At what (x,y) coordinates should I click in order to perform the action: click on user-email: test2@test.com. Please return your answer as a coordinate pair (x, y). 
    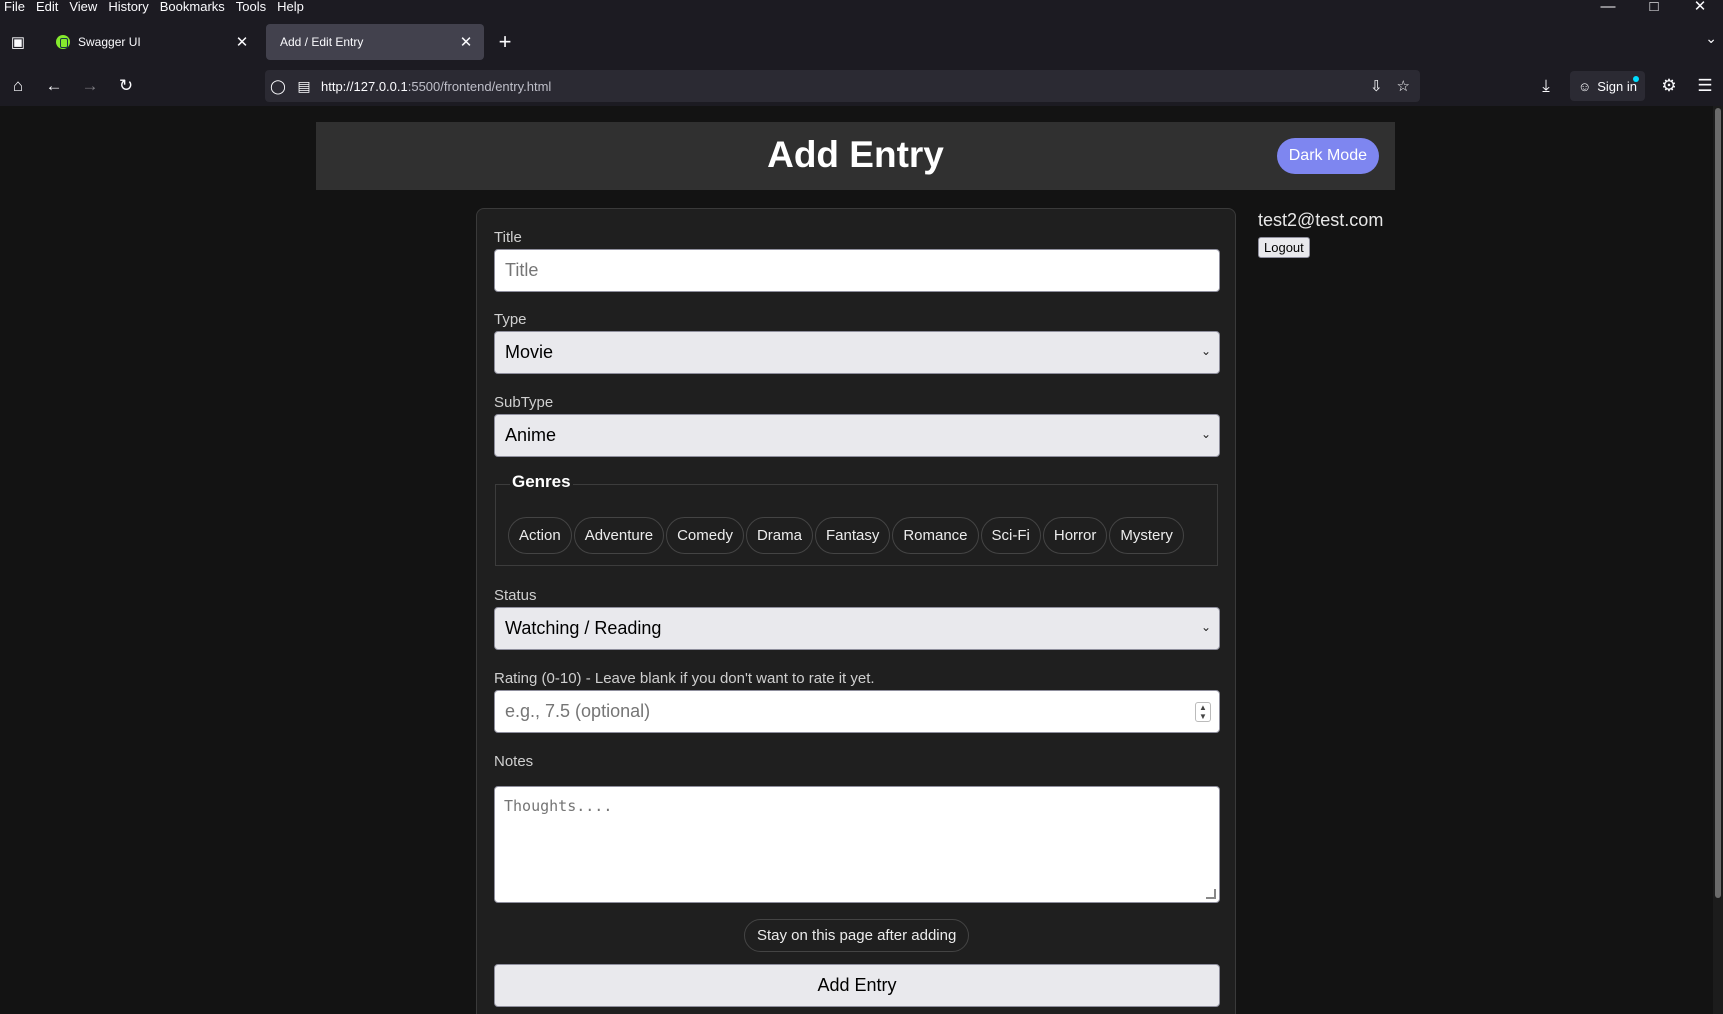
    Looking at the image, I should click on (1321, 220).